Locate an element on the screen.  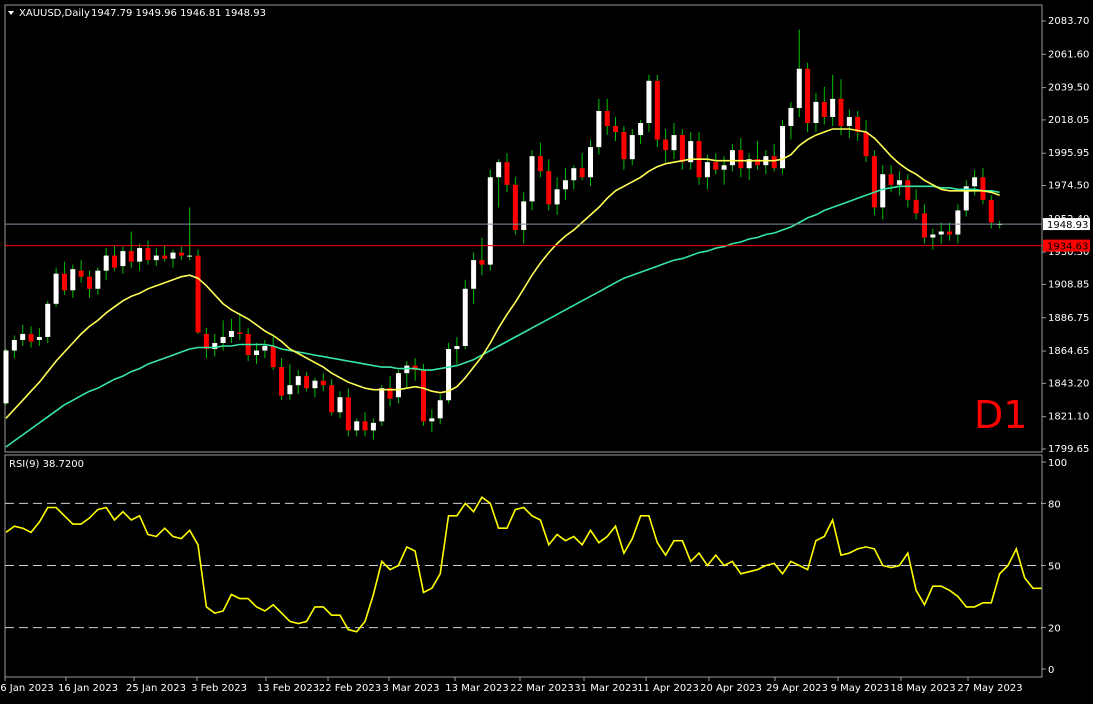
time-tick-label: 22 Mar 2023 is located at coordinates (541, 688).